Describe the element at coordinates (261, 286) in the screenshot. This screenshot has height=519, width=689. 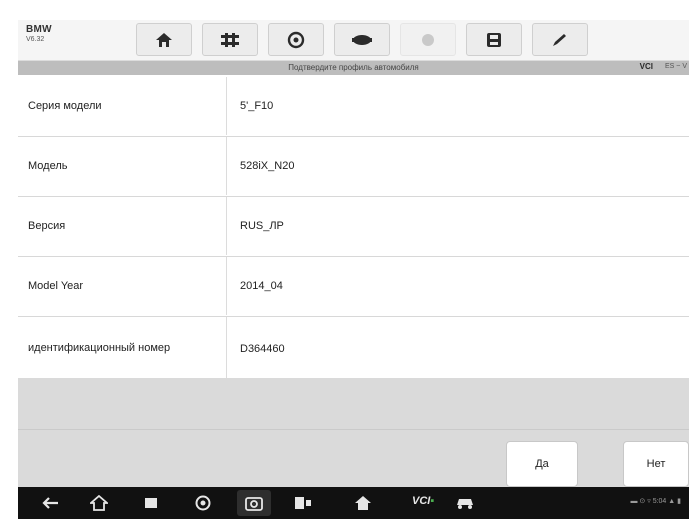
I see `row-value: 2014_04` at that location.